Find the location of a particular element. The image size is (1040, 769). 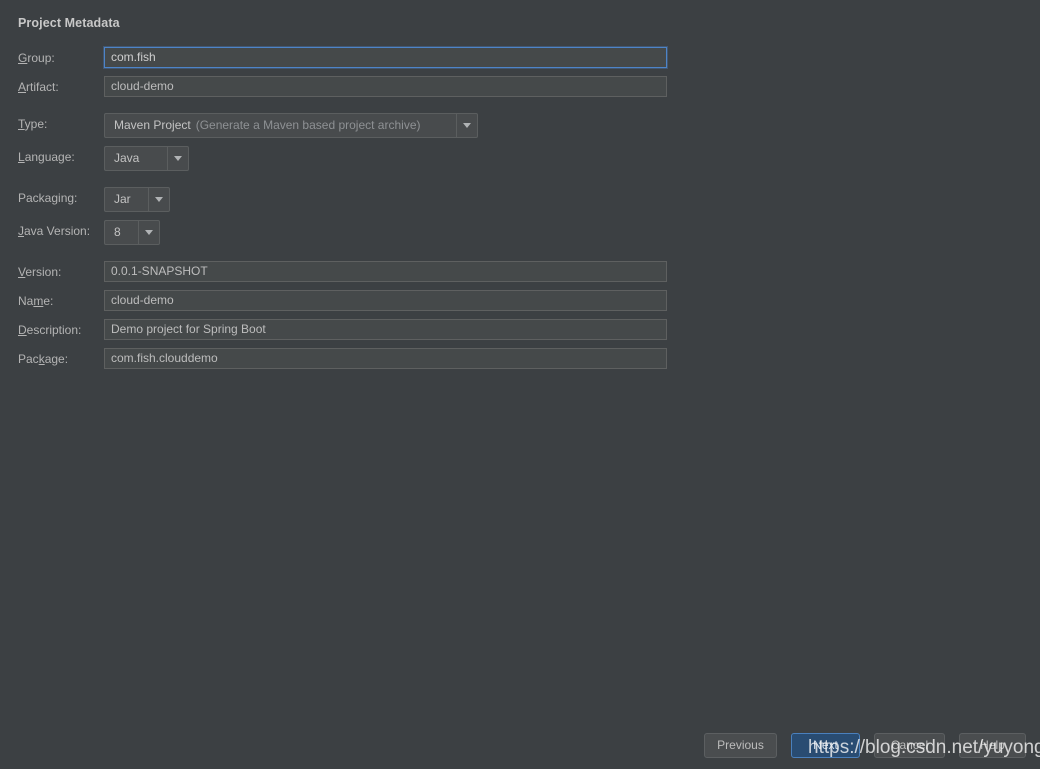

language-combobox: Java is located at coordinates (146, 158).